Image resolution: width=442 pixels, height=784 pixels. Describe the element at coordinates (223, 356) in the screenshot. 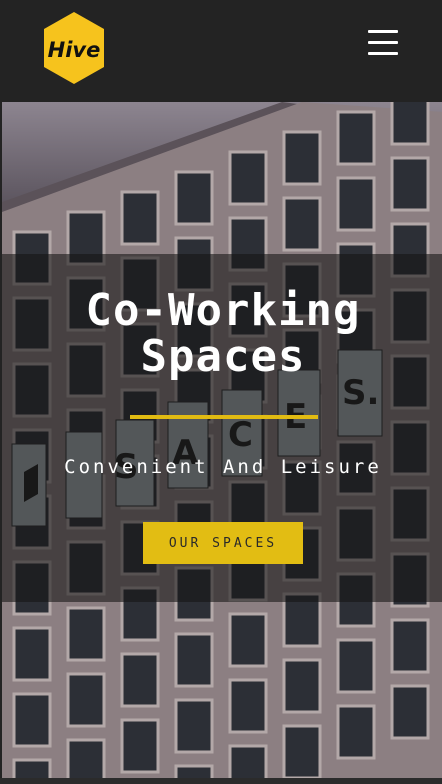

I see `hero-title-line2: Spaces` at that location.